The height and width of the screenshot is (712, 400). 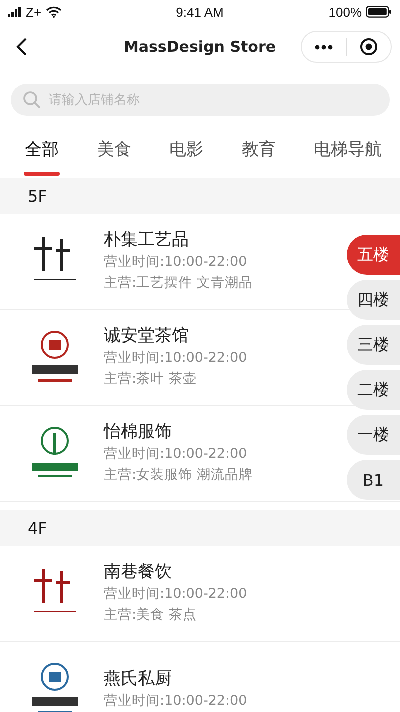 I want to click on carrier-name: Z+, so click(x=34, y=12).